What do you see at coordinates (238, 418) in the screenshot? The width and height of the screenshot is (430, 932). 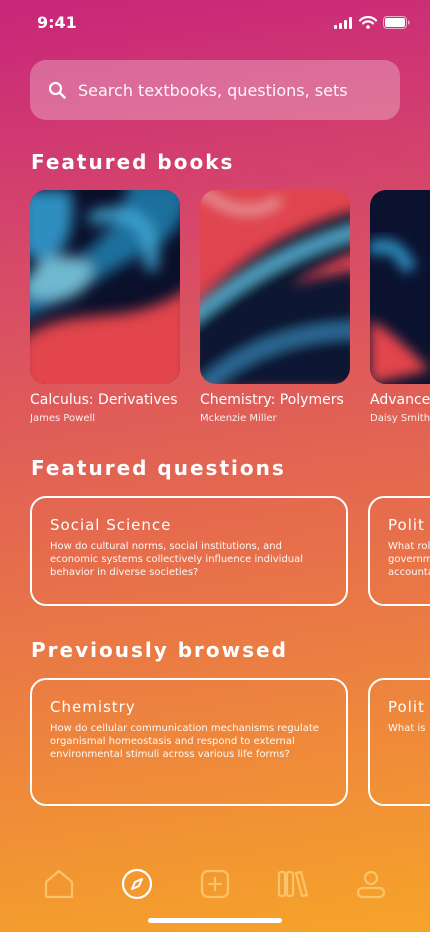 I see `book-author: Mckenzie Miller` at bounding box center [238, 418].